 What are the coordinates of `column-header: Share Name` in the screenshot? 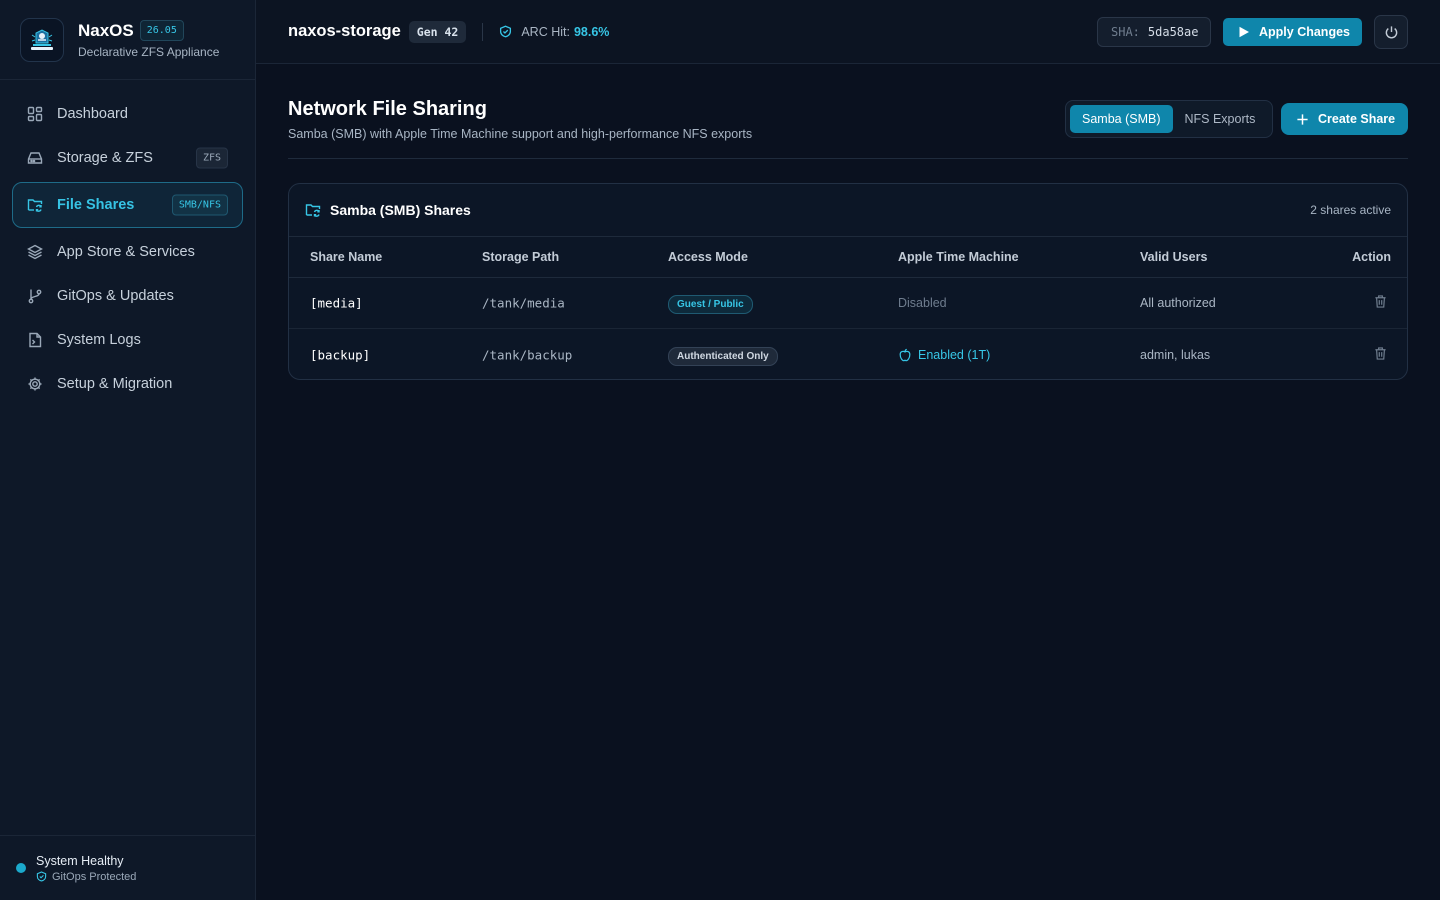 It's located at (346, 257).